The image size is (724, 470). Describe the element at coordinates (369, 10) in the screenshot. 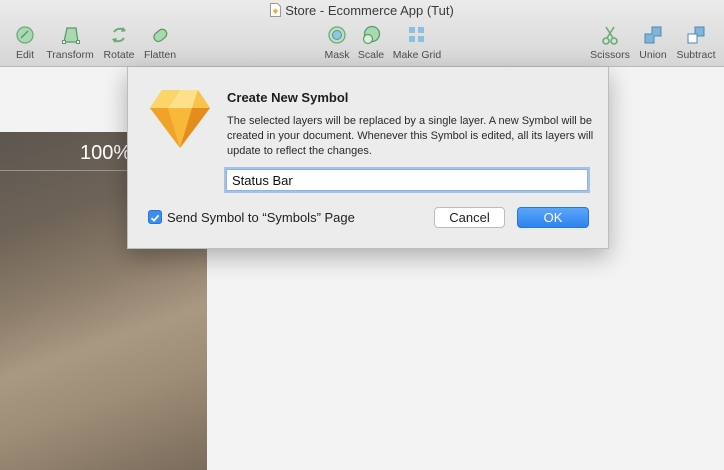

I see `window-title-text: Store - Ecommerce App (Tut)` at that location.